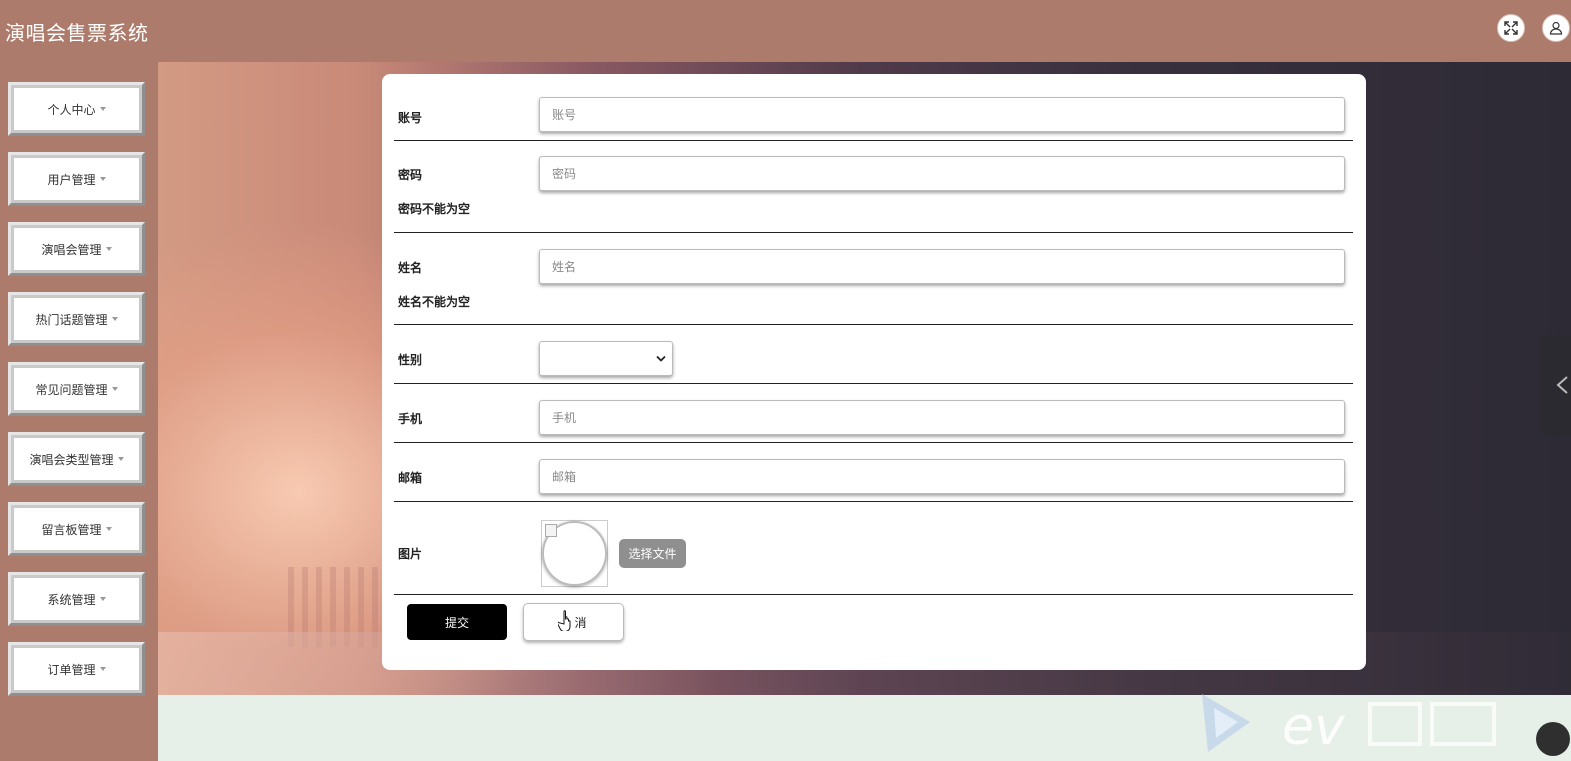  I want to click on form-row-password: 密码 密码不能为空, so click(873, 187).